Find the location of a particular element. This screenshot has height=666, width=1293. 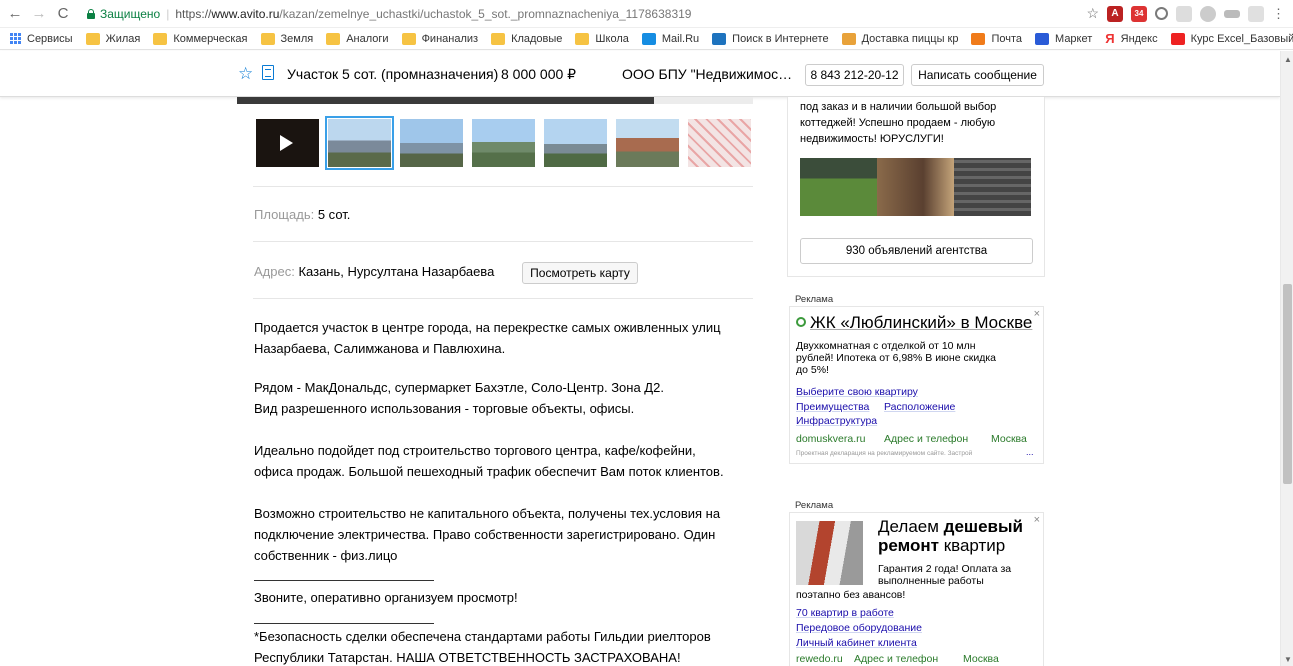

show-map-button: Посмотреть карту is located at coordinates (580, 273).